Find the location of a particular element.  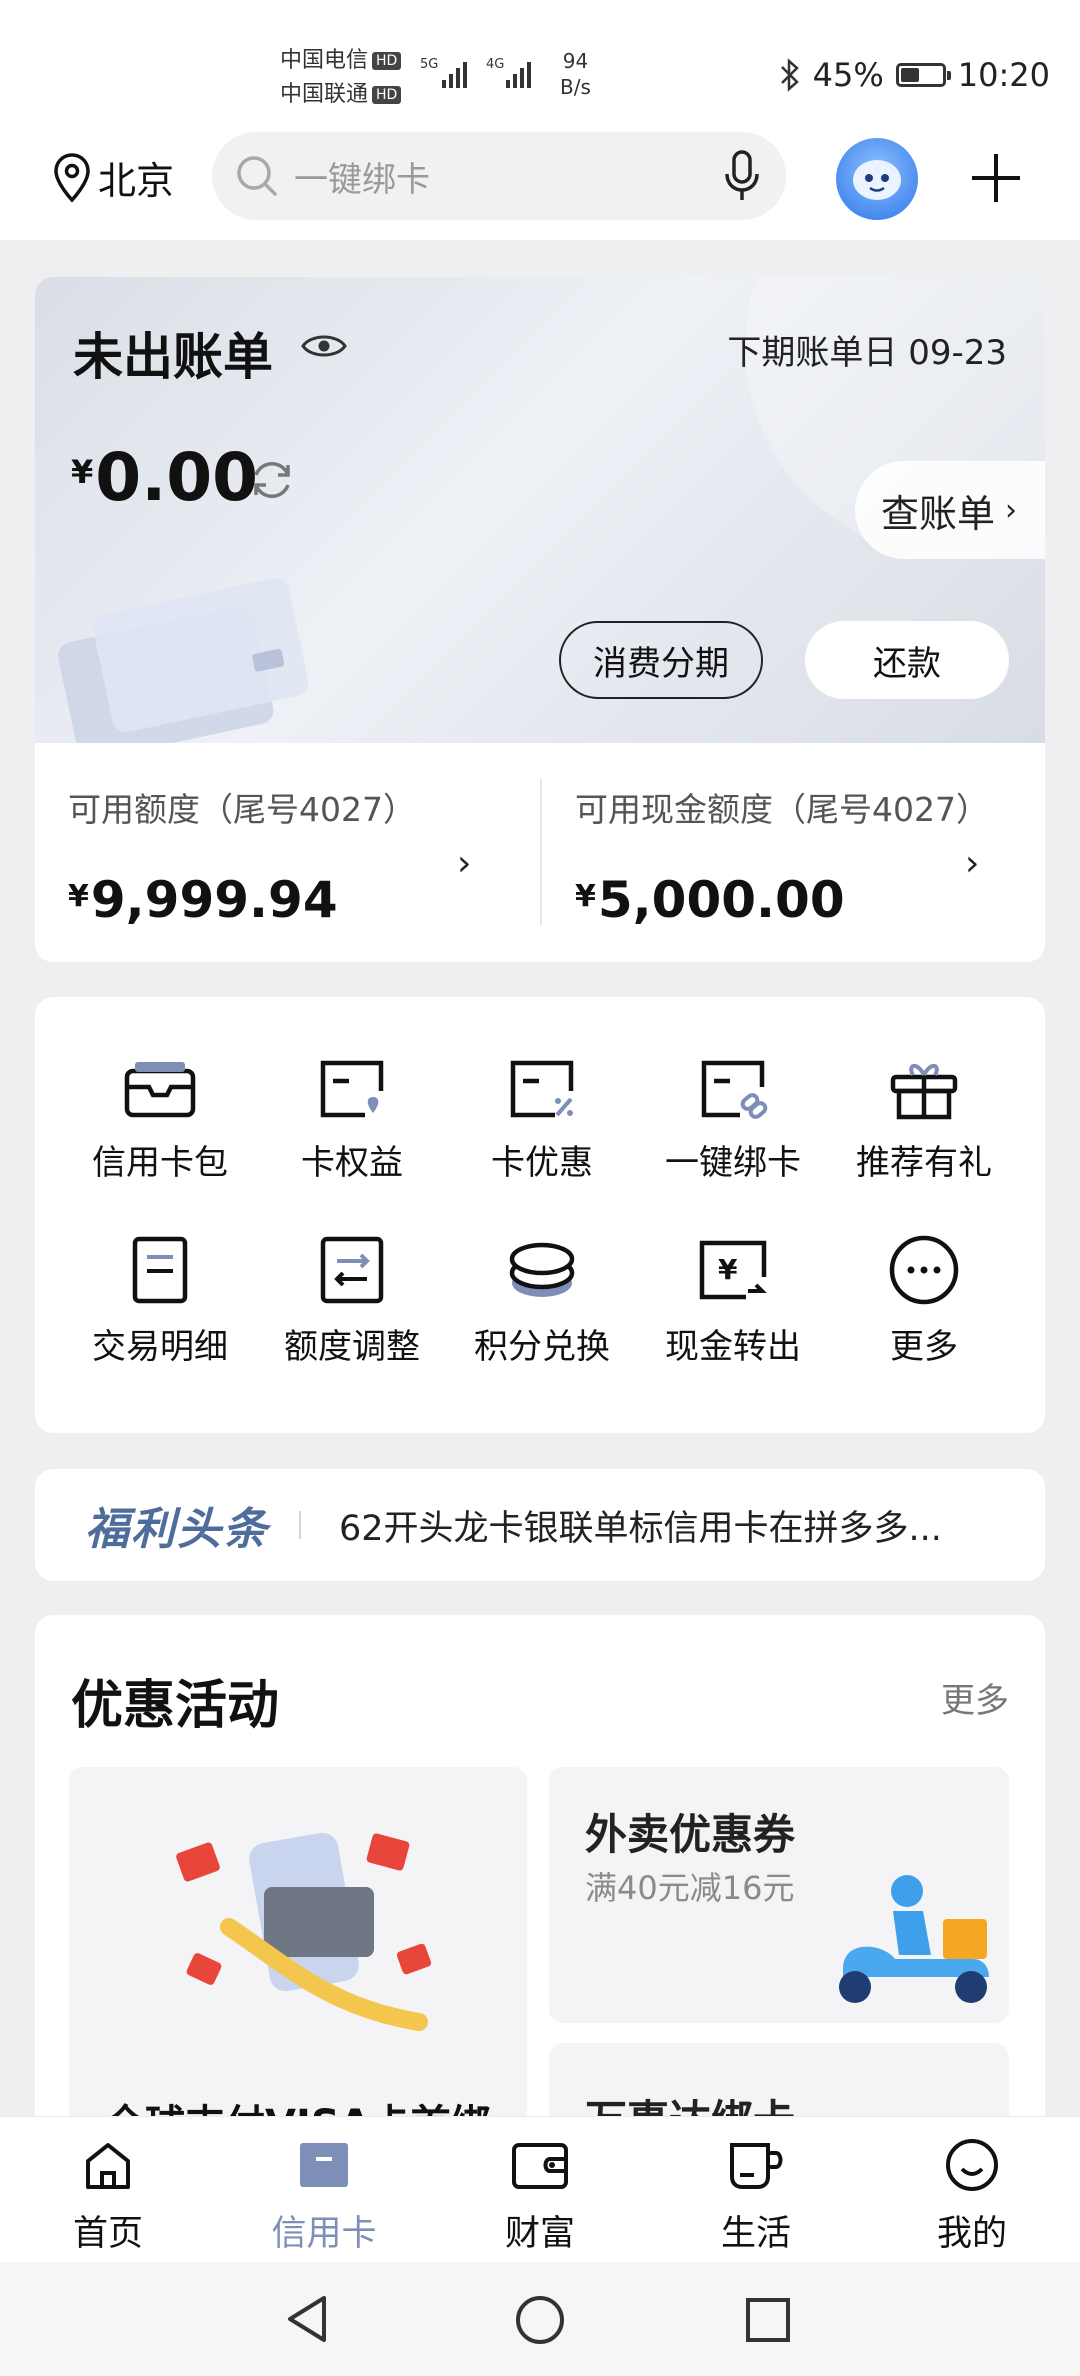

nav-label: 信用卡 is located at coordinates (324, 2234).